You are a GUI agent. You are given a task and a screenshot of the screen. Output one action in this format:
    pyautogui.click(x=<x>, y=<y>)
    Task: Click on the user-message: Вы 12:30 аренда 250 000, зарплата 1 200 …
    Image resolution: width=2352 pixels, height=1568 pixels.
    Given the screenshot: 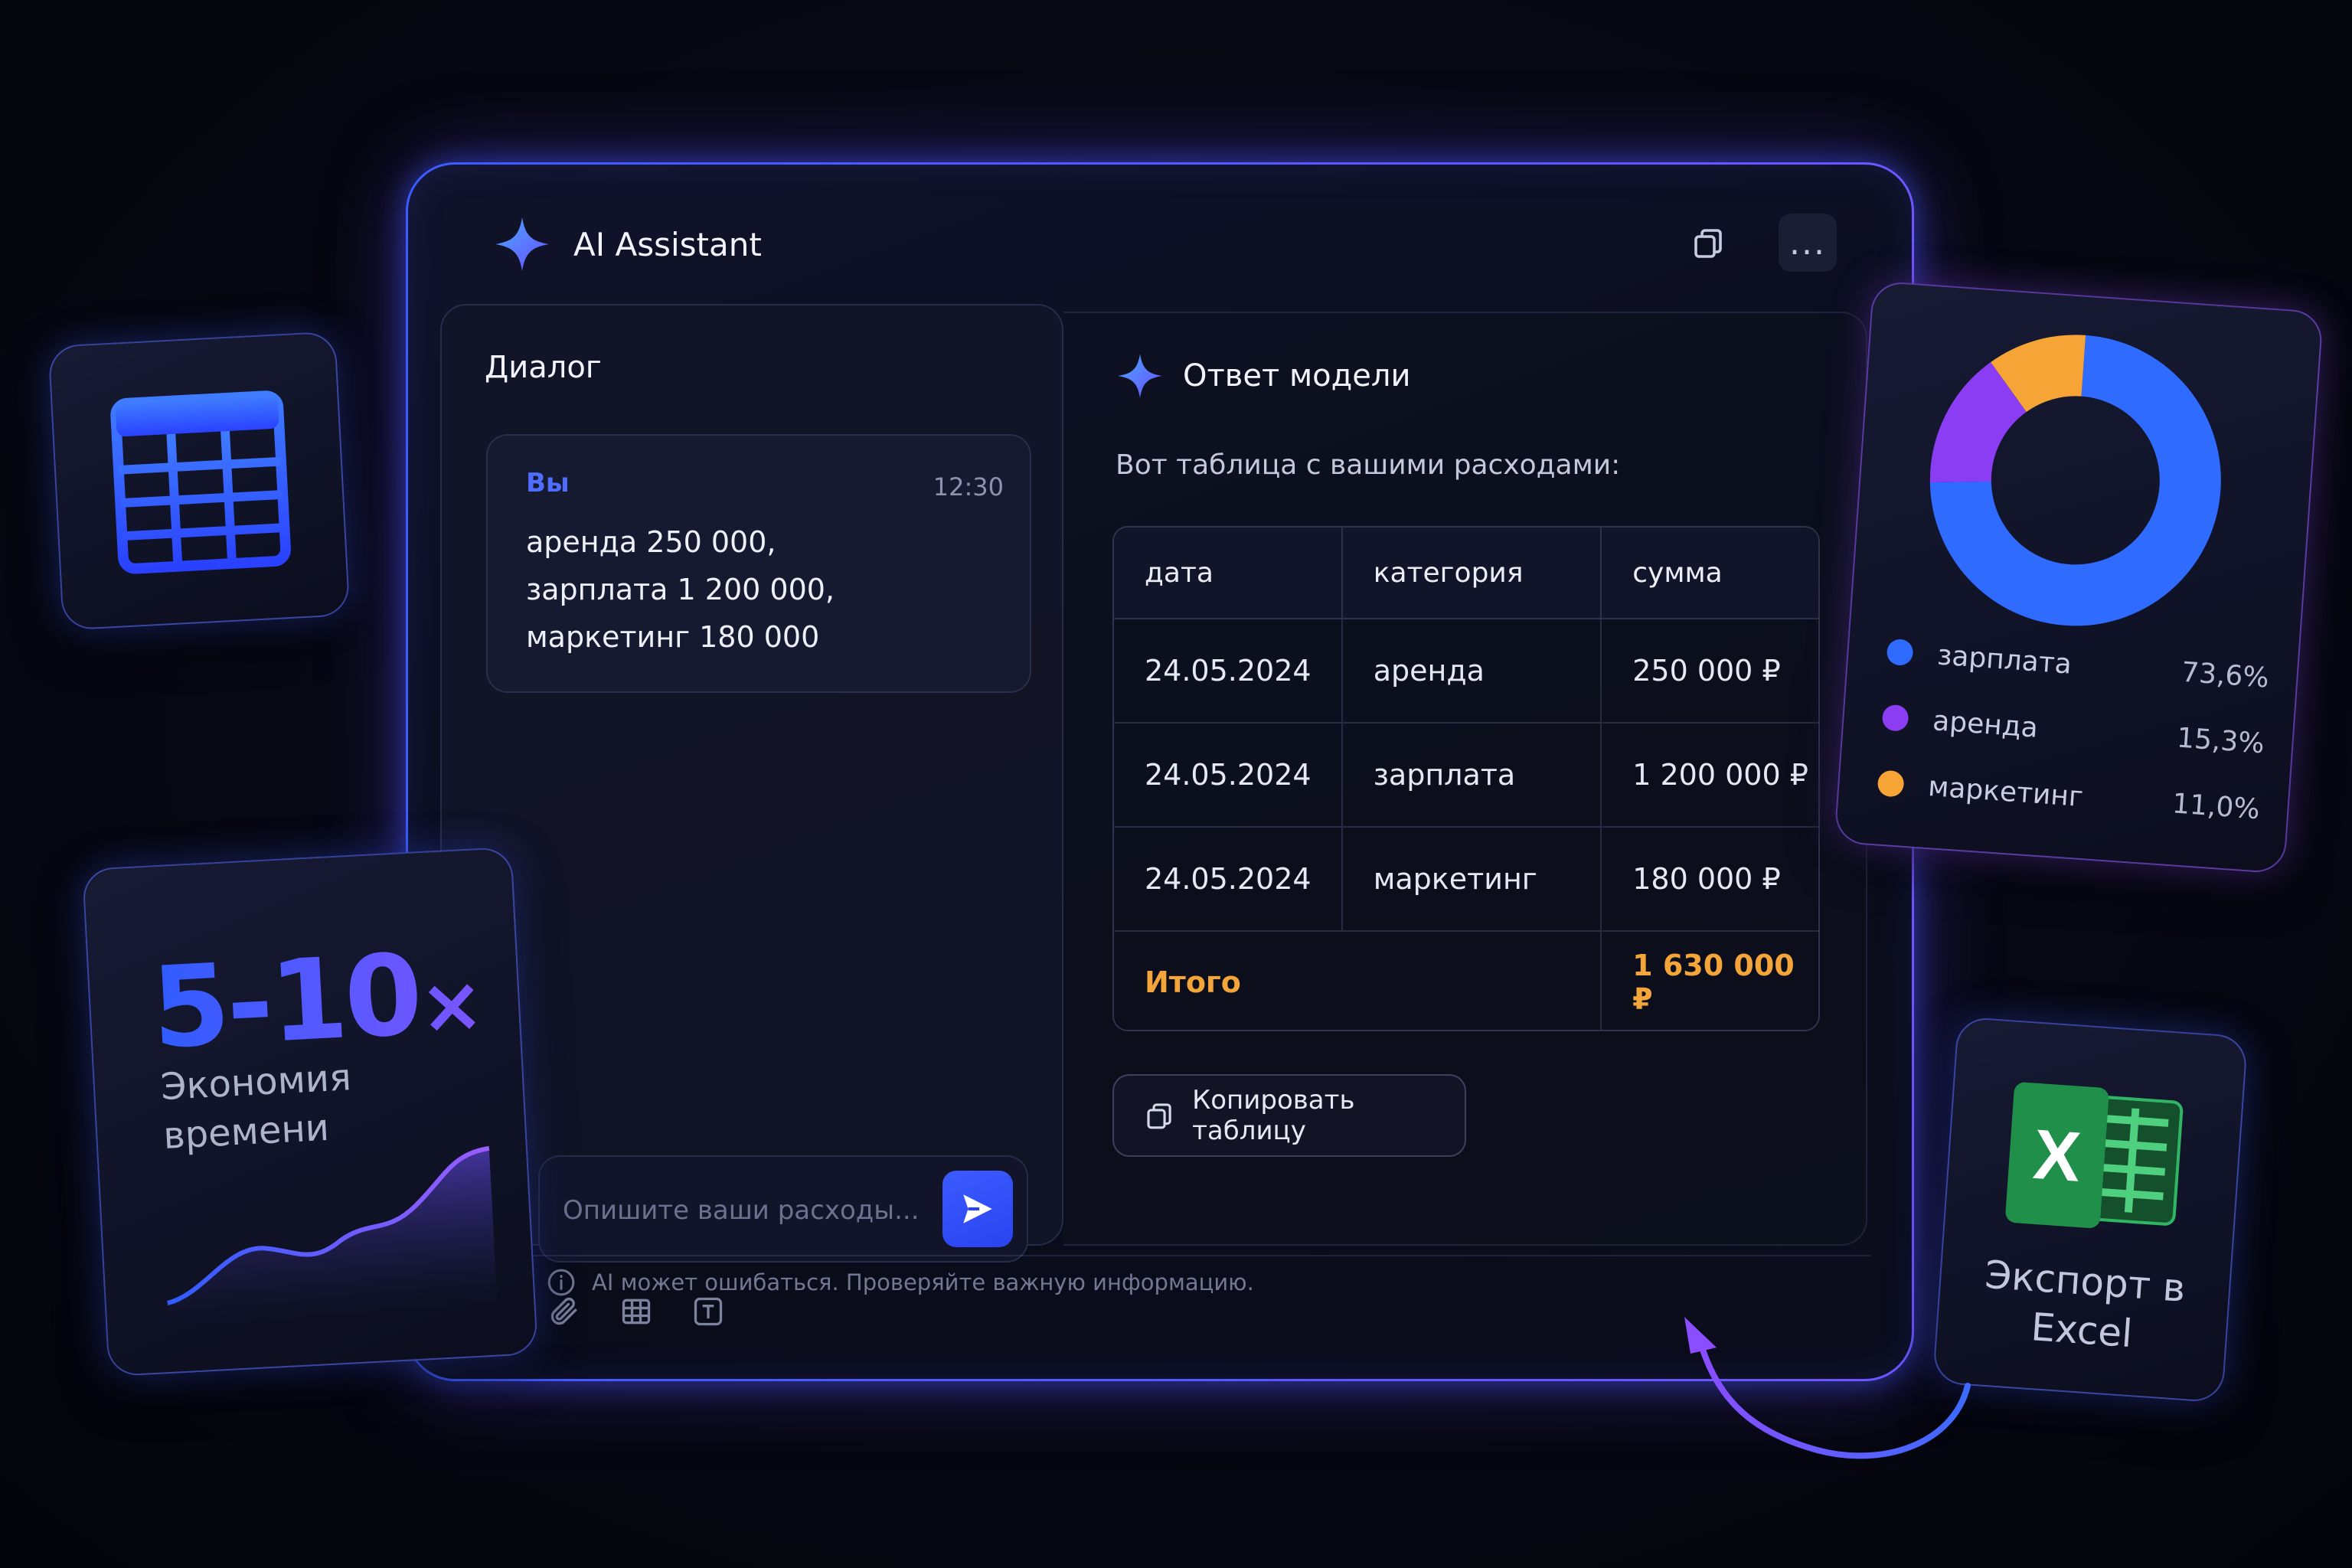 What is the action you would take?
    pyautogui.click(x=758, y=563)
    